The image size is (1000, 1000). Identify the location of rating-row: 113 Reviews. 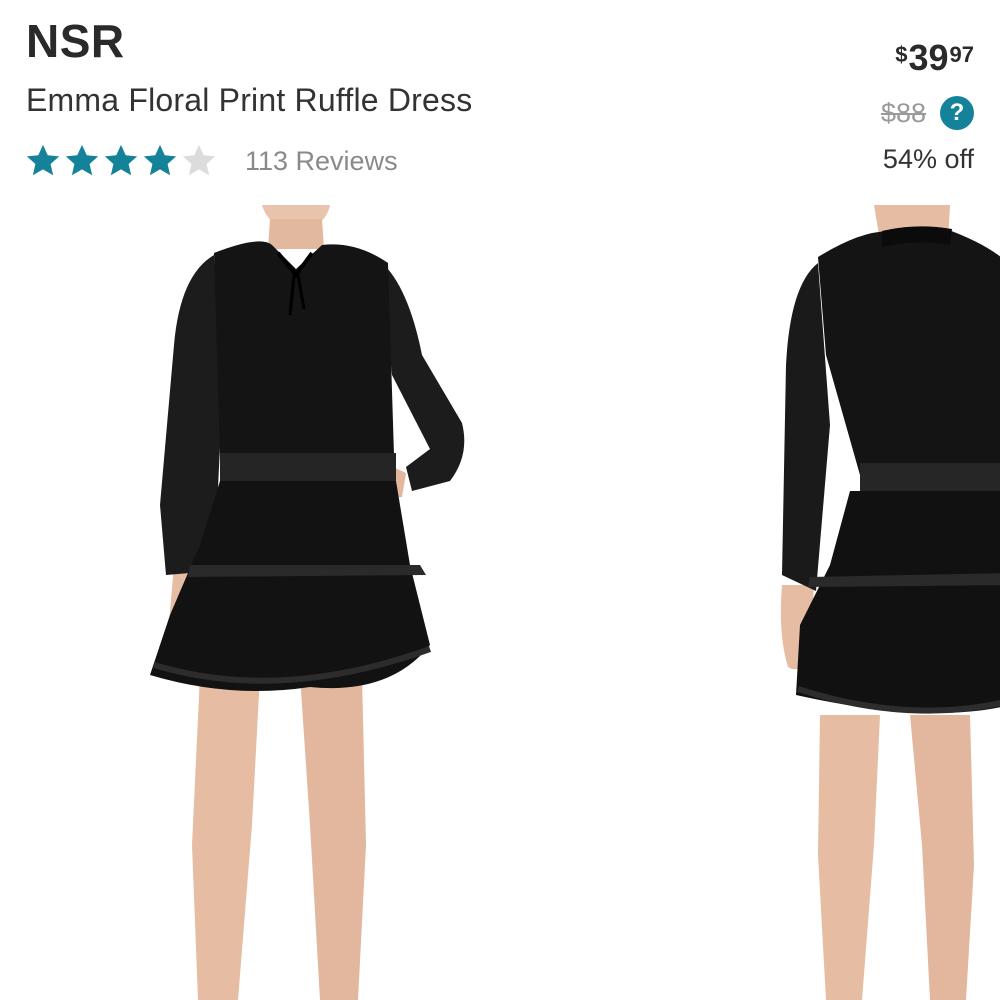
(211, 161).